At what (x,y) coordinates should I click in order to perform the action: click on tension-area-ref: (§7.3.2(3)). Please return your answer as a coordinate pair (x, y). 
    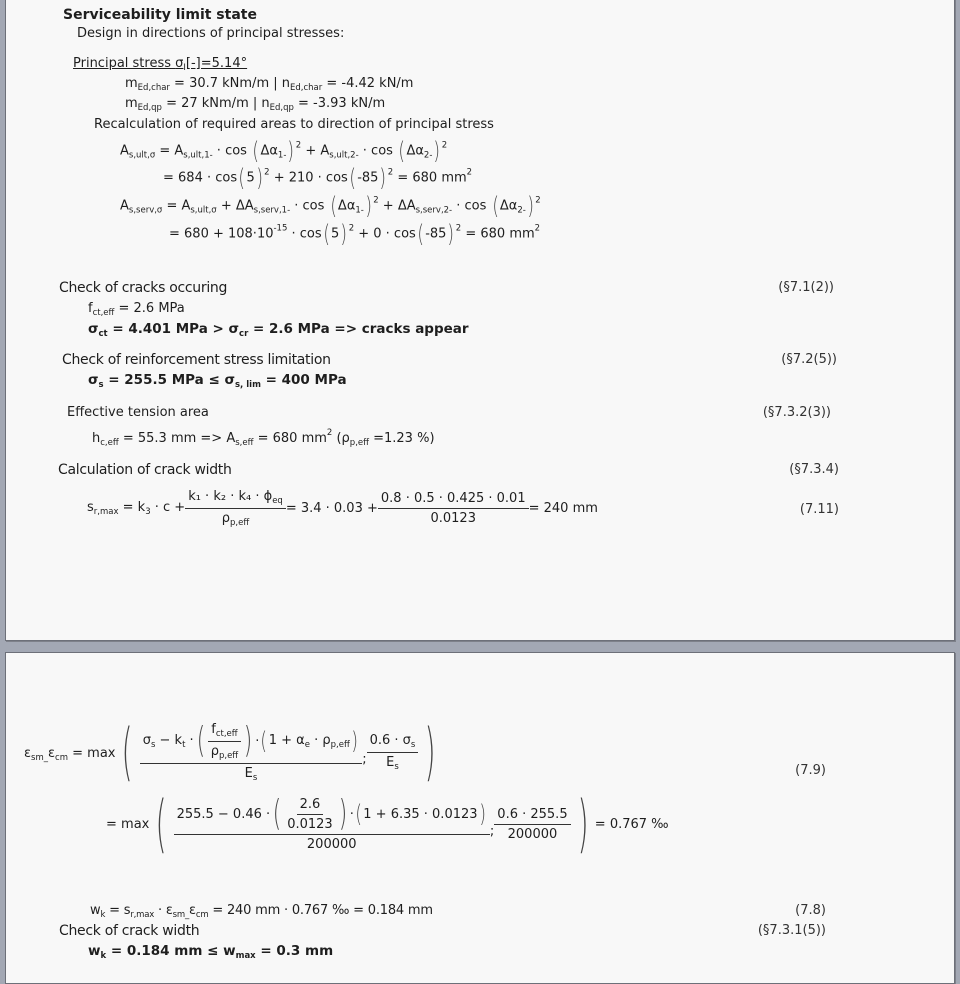
    Looking at the image, I should click on (796, 412).